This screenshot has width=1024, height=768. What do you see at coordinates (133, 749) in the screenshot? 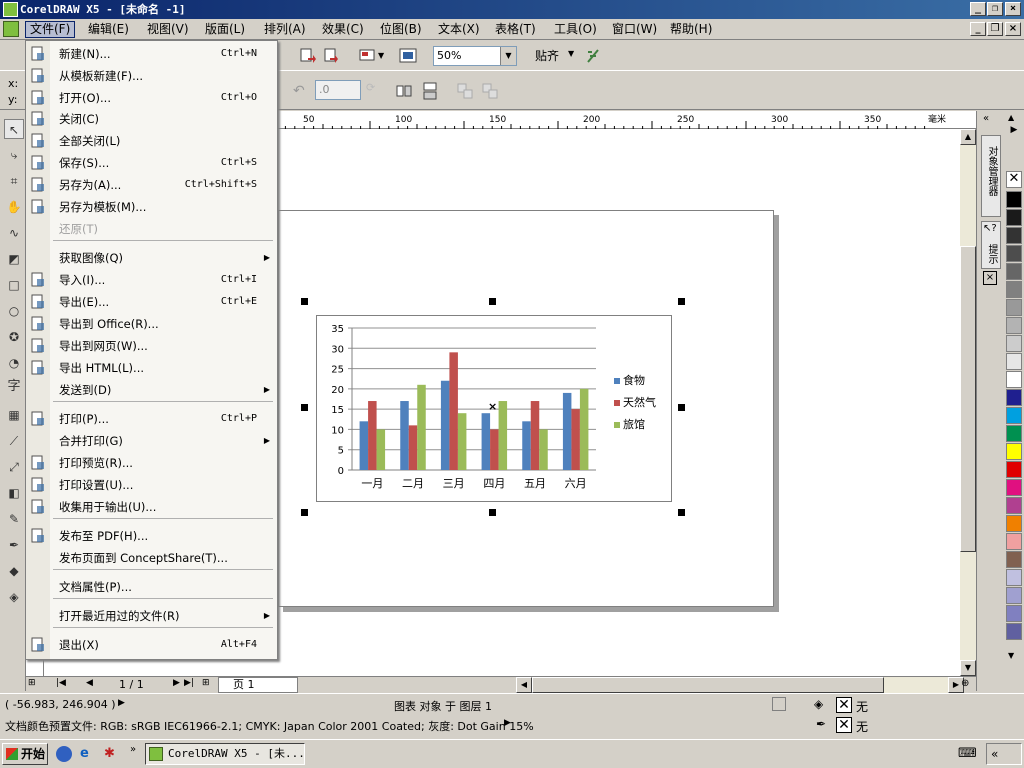
I see `quicklaunch-more-icon: »` at bounding box center [133, 749].